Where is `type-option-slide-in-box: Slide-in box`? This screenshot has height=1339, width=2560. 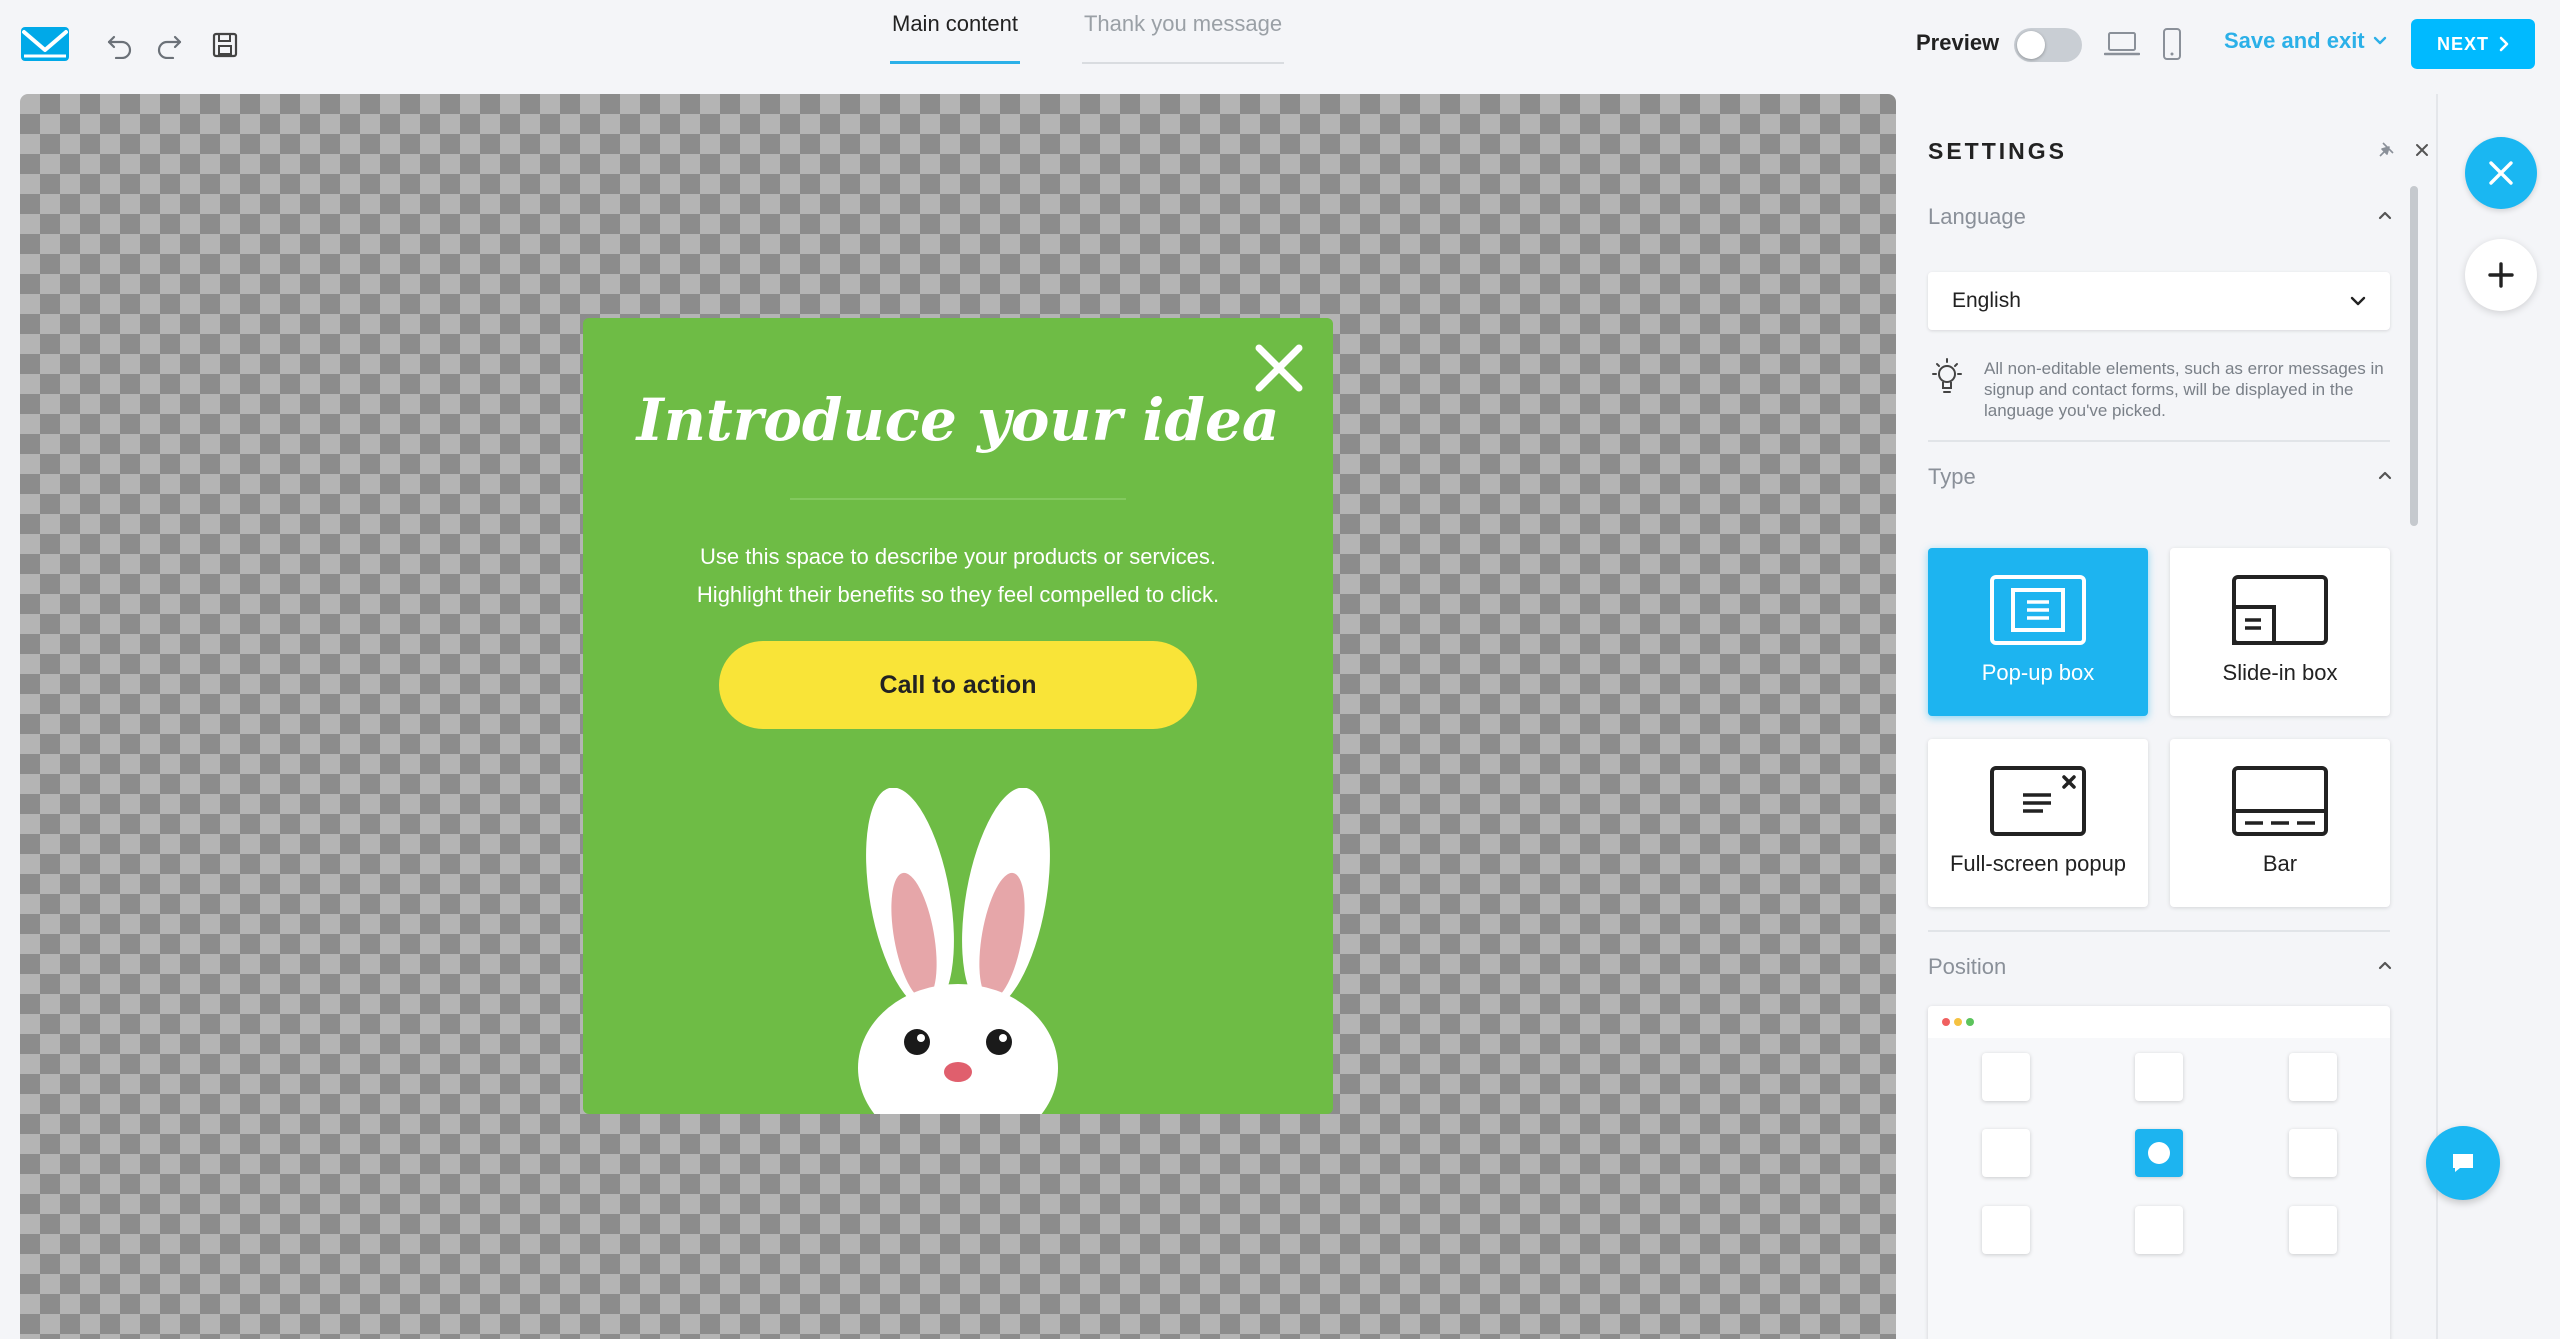 type-option-slide-in-box: Slide-in box is located at coordinates (2280, 632).